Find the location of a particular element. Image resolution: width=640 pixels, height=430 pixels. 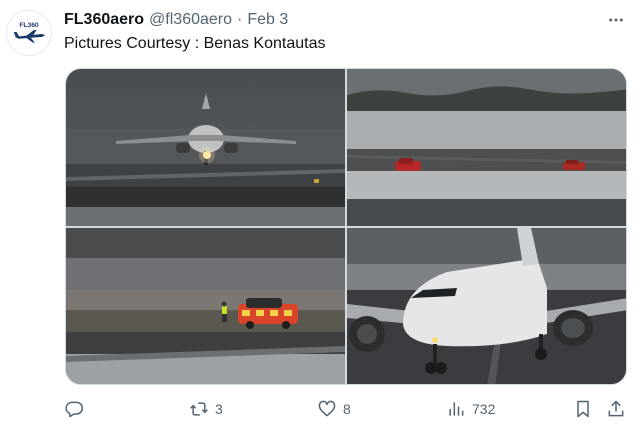

share-button is located at coordinates (616, 409).